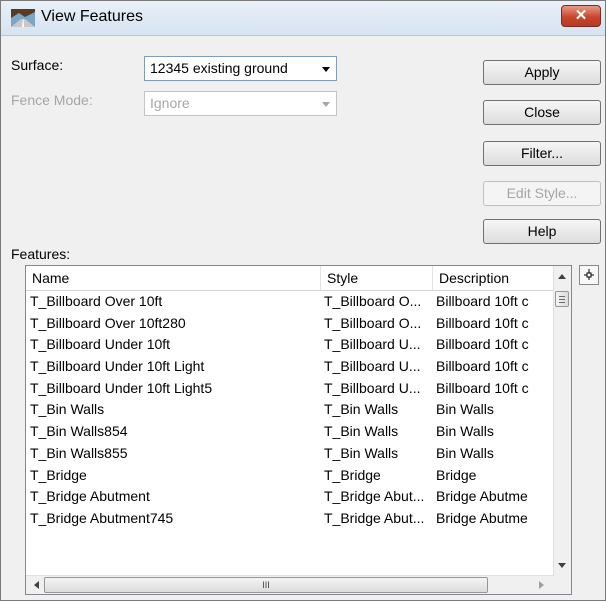  I want to click on surface-label: Surface:, so click(37, 65).